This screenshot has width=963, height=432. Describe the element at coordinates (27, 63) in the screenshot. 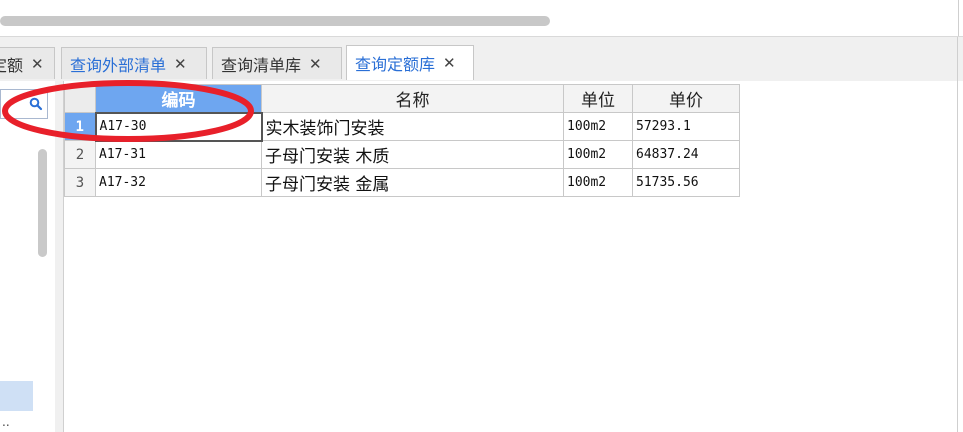

I see `tab-quota-partial: 定额 ✕` at that location.